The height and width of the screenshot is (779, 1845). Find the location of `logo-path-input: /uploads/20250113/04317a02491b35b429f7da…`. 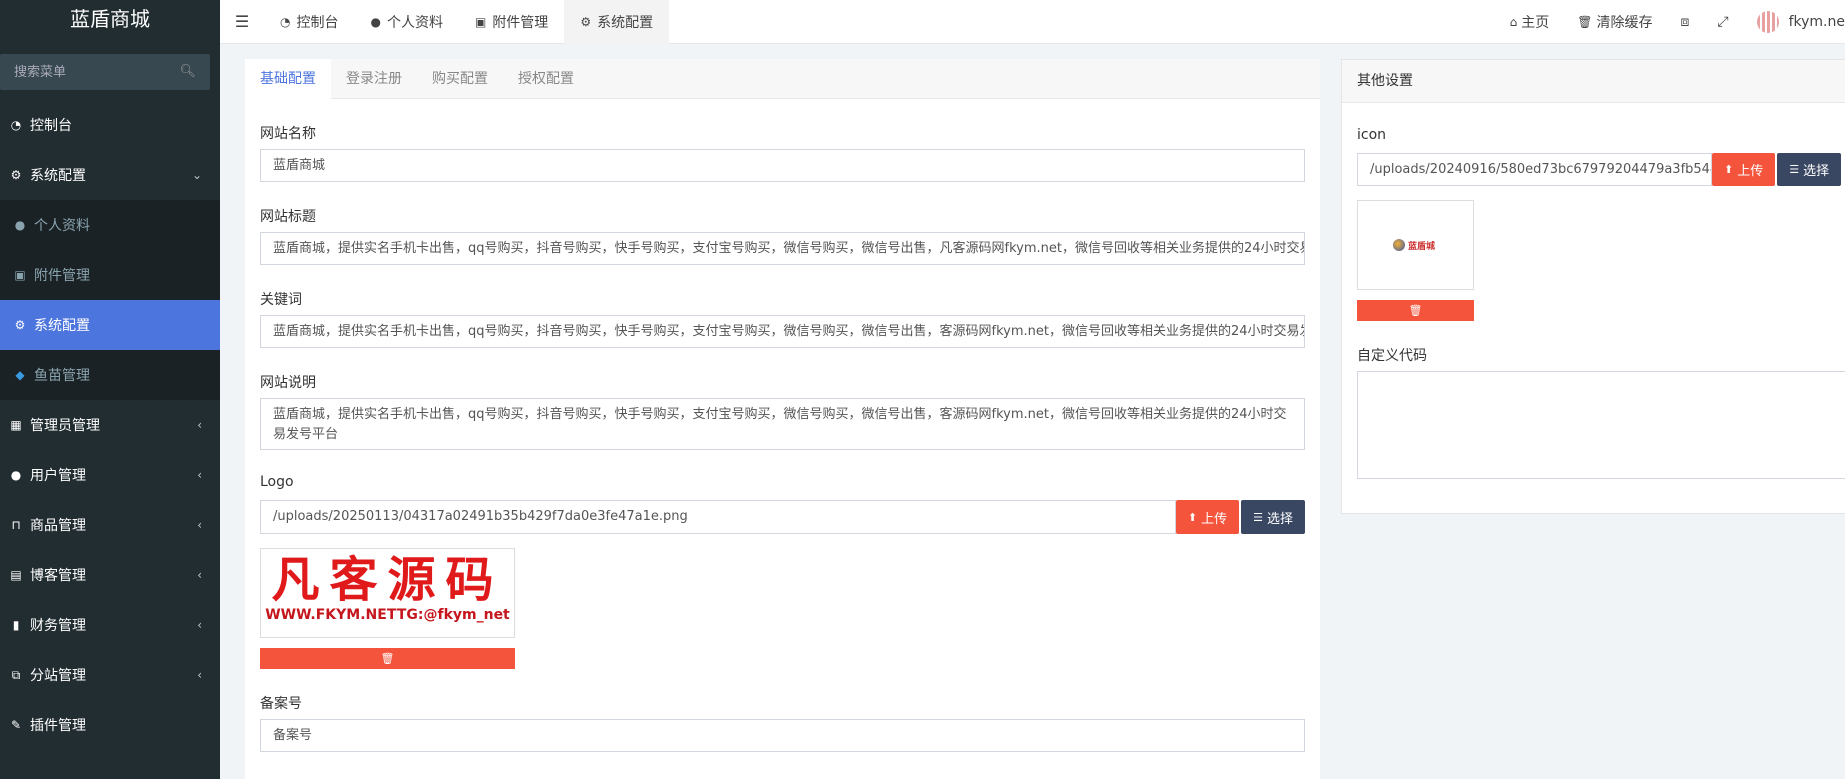

logo-path-input: /uploads/20250113/04317a02491b35b429f7da… is located at coordinates (718, 517).